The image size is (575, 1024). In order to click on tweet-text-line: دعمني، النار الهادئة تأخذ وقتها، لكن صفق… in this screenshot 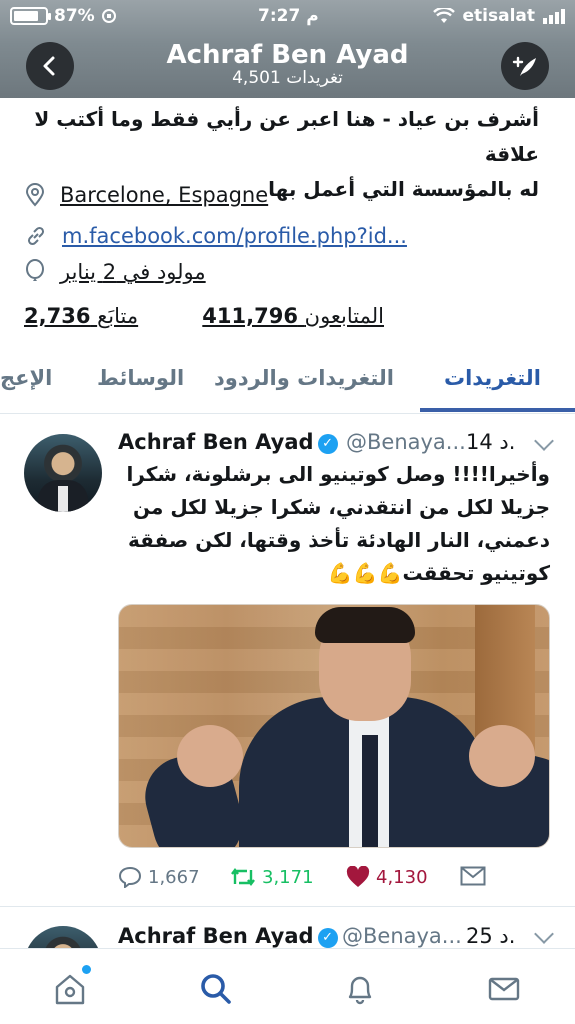, I will do `click(338, 540)`.